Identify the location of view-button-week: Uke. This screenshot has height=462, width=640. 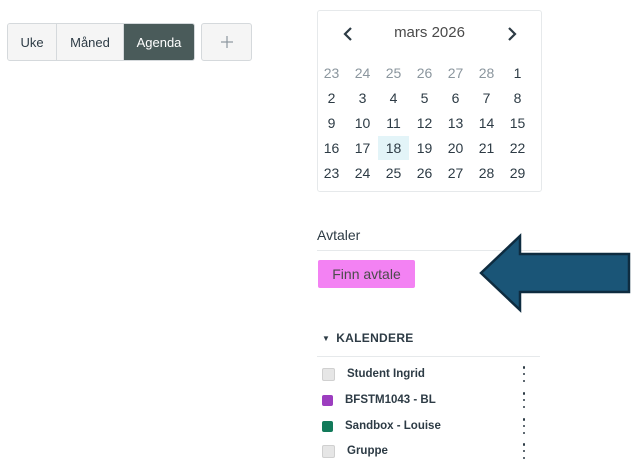
(32, 42).